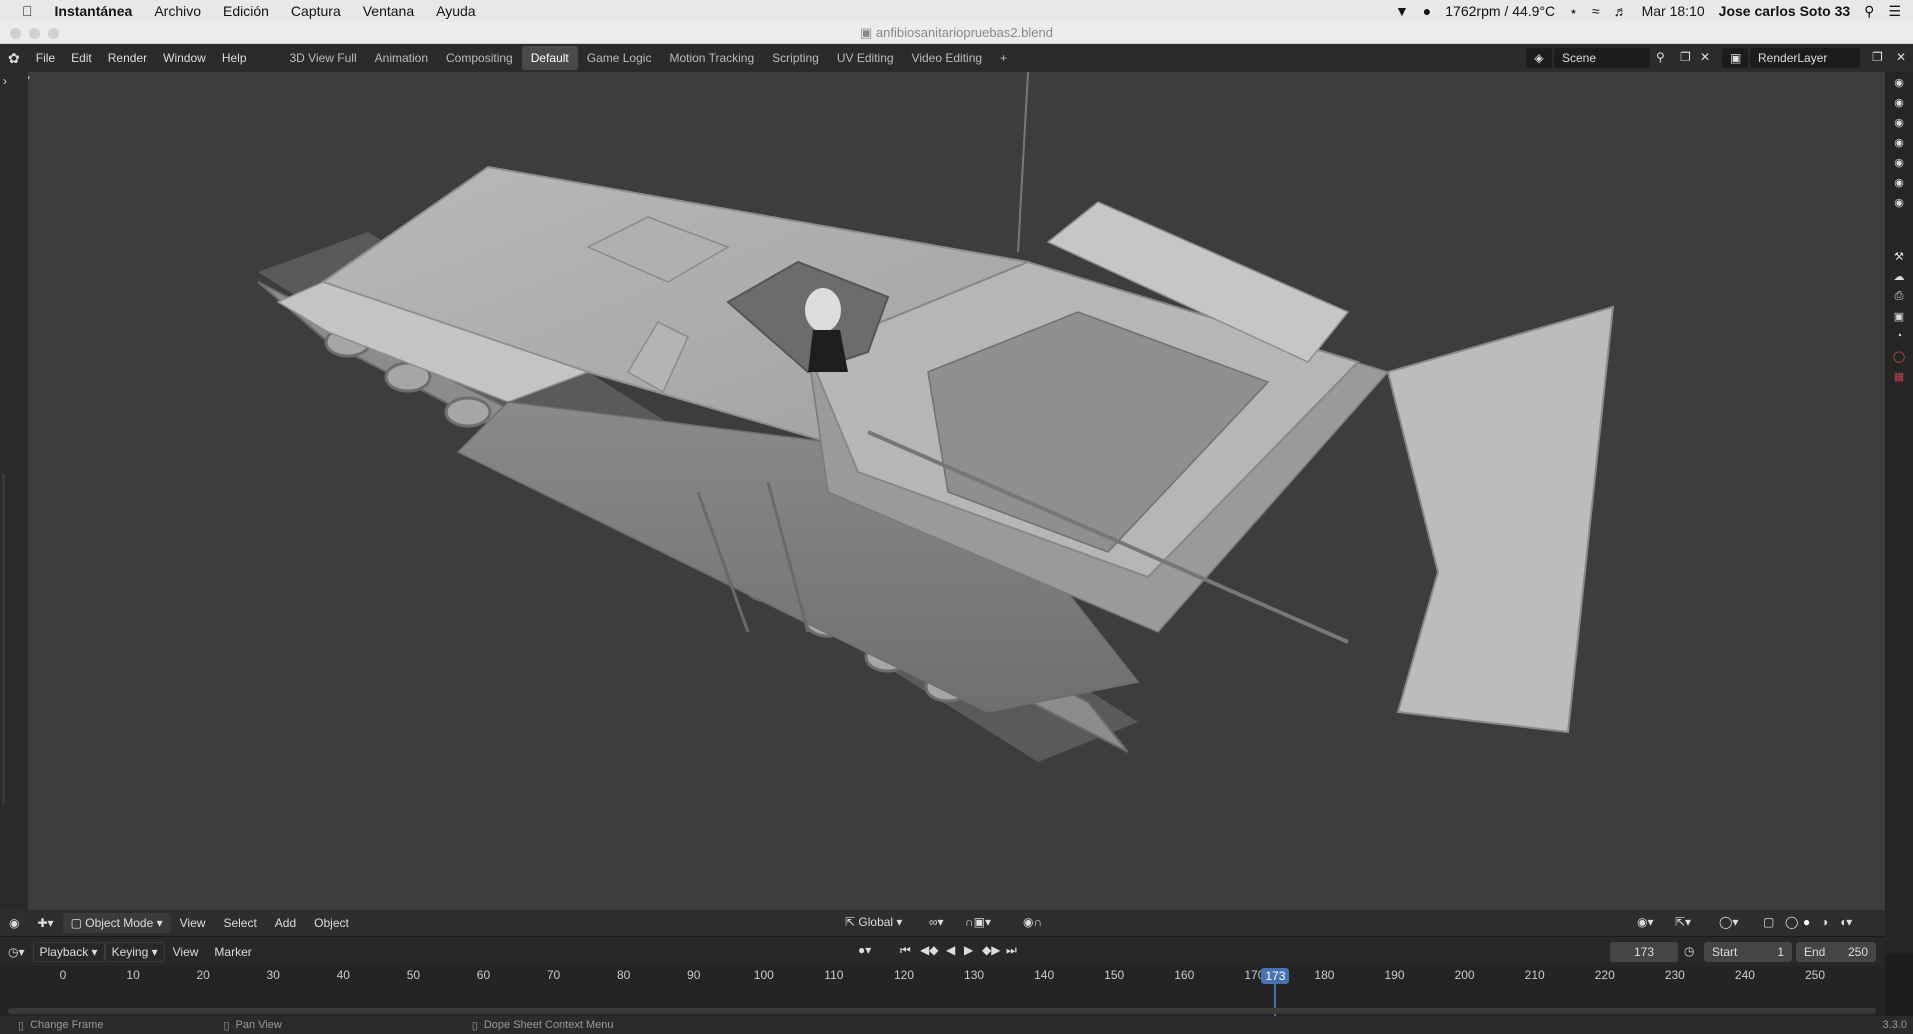 The image size is (1913, 1034). Describe the element at coordinates (234, 58) in the screenshot. I see `menu-help: Help` at that location.